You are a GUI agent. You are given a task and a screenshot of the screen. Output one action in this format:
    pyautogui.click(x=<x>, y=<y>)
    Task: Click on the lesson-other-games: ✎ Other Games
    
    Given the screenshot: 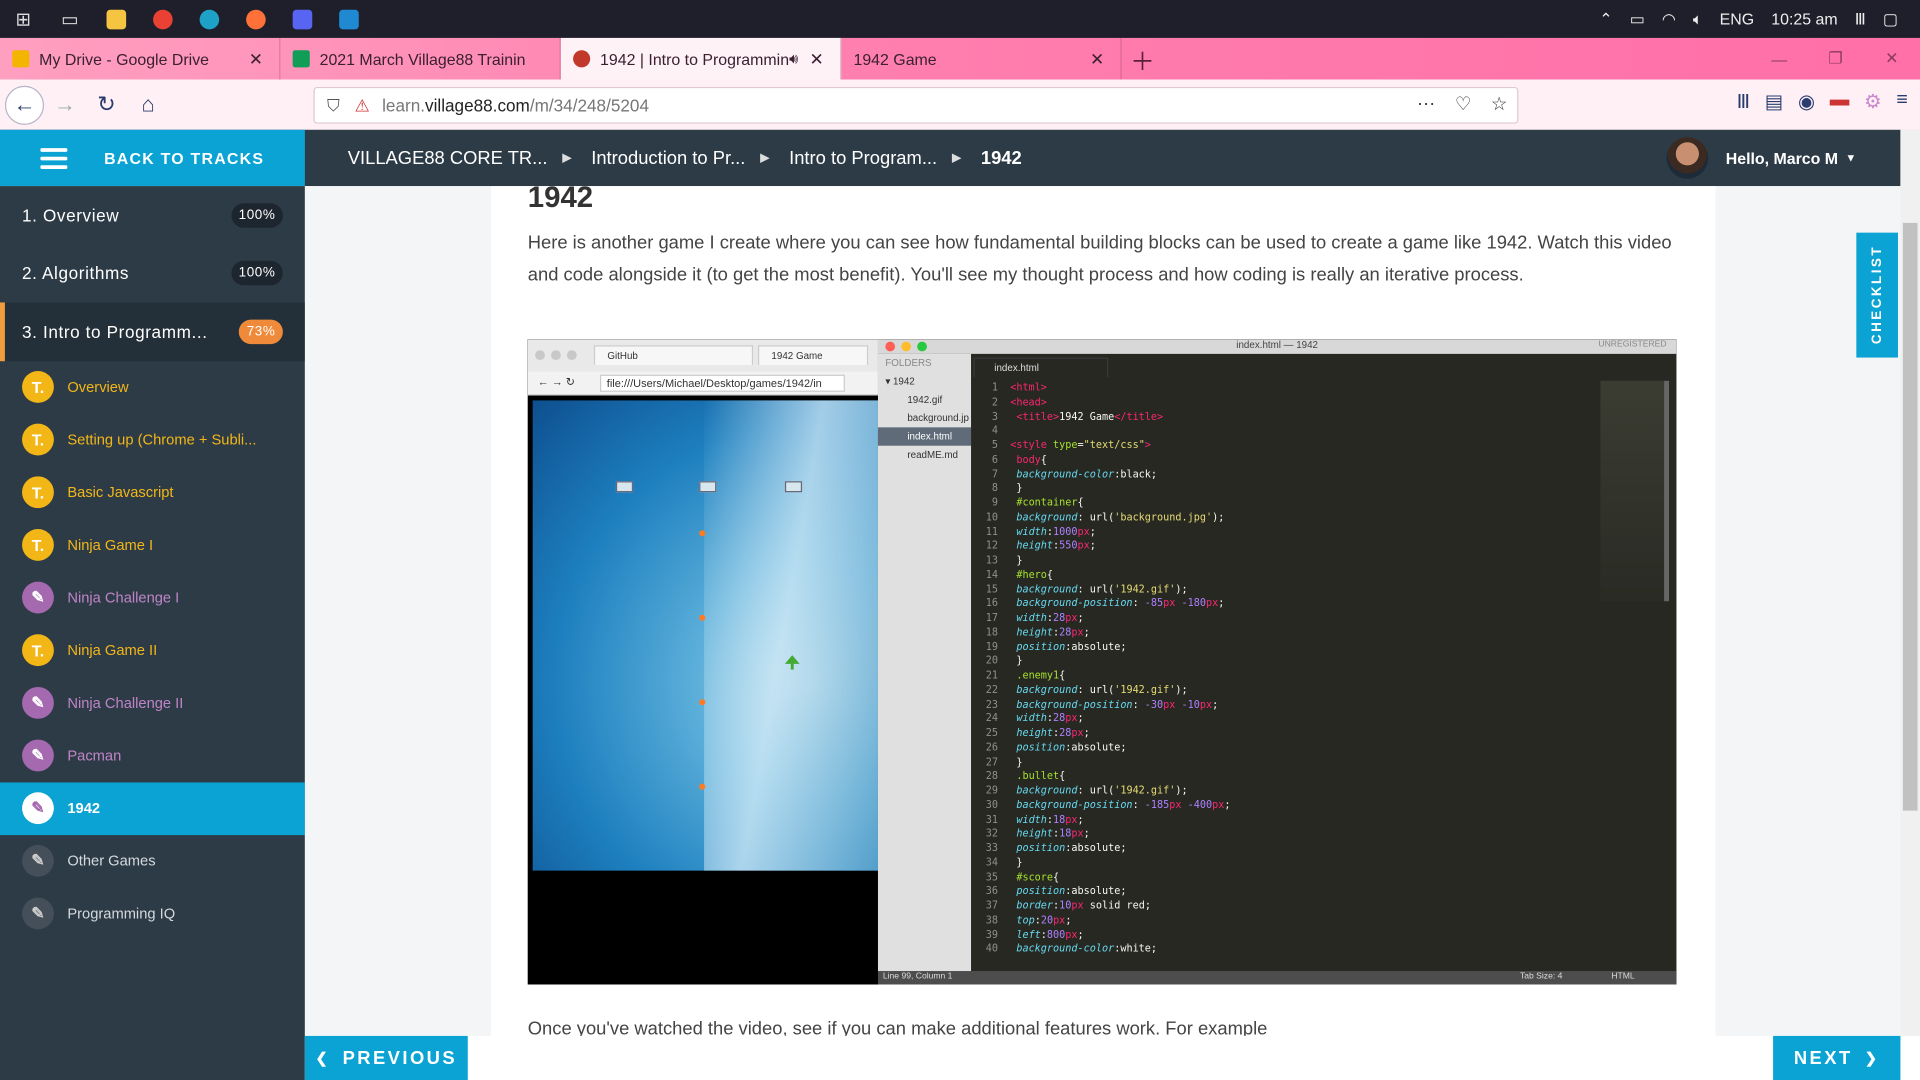 What is the action you would take?
    pyautogui.click(x=152, y=860)
    